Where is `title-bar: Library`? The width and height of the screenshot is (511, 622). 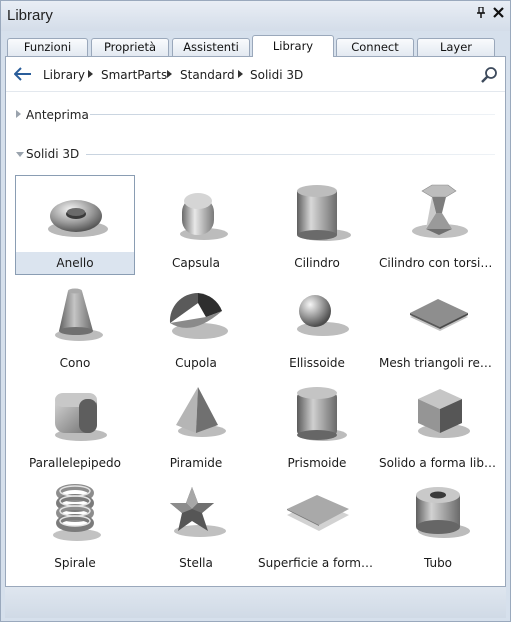
title-bar: Library is located at coordinates (255, 16).